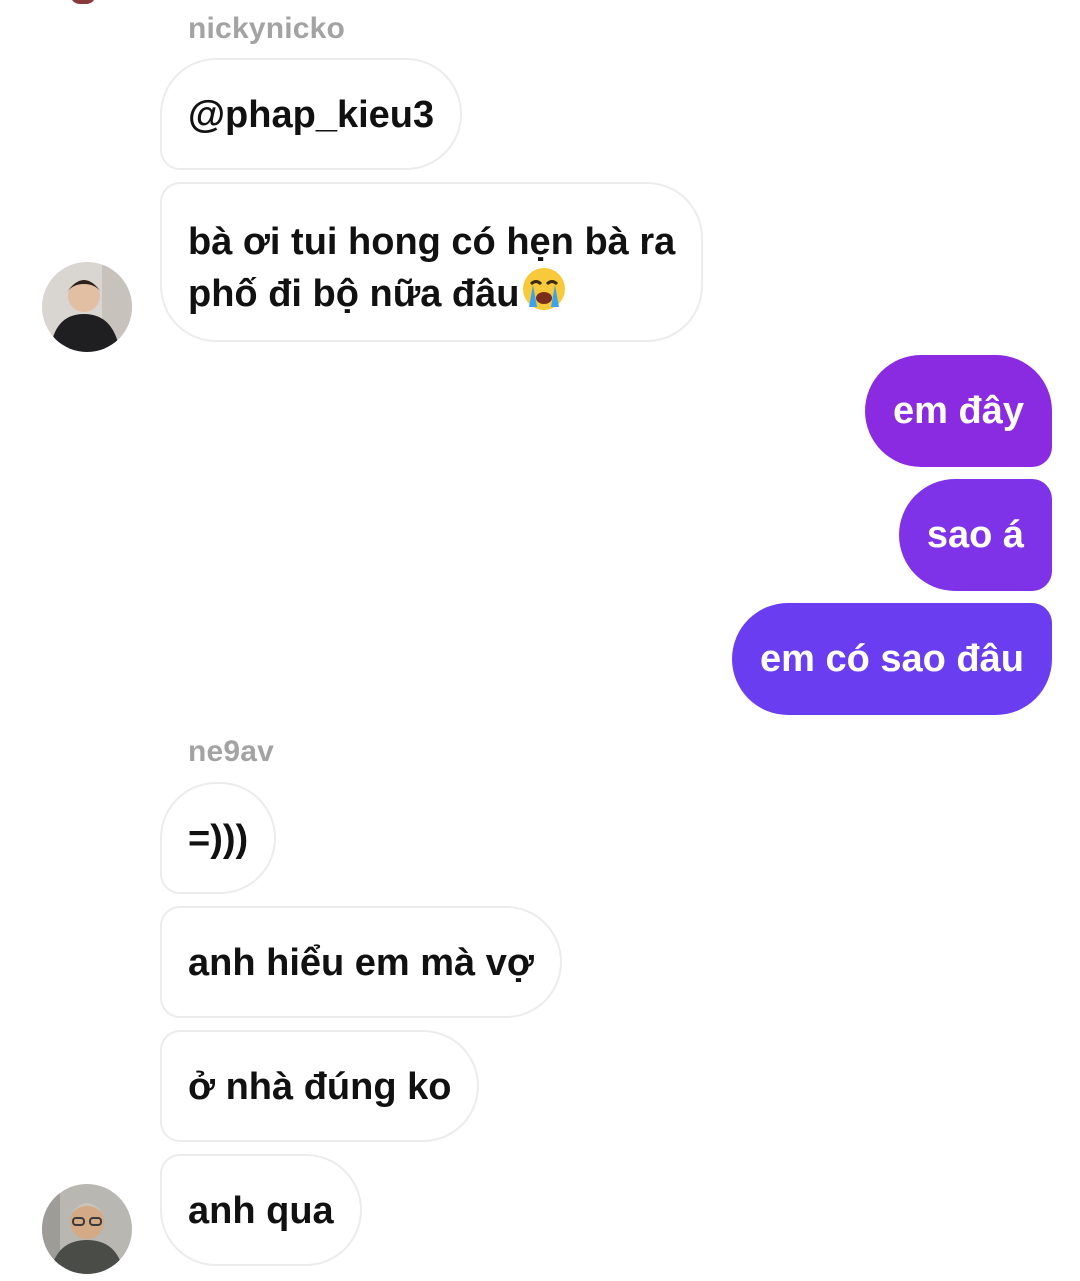 This screenshot has width=1080, height=1281. I want to click on previous-avatar-fragment, so click(83, 2).